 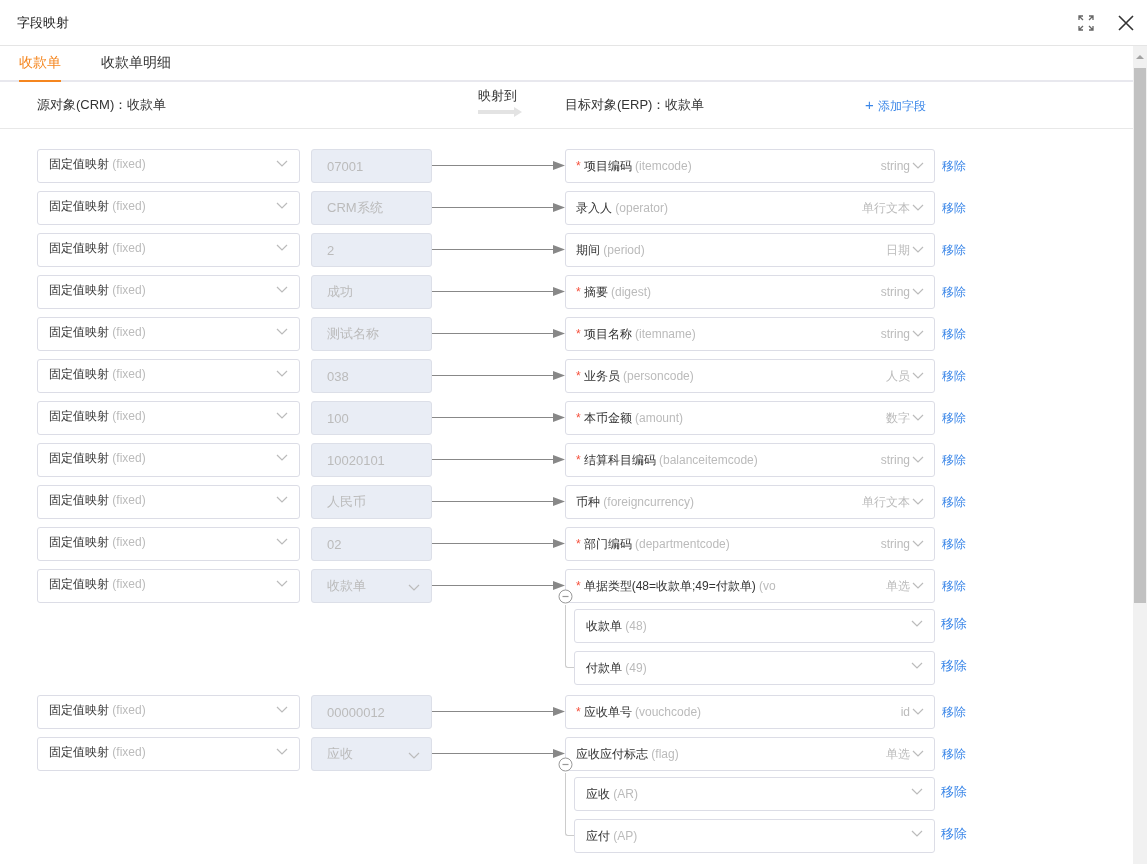 I want to click on target-field-select: * 业务员 (personcode) 人员, so click(x=750, y=376).